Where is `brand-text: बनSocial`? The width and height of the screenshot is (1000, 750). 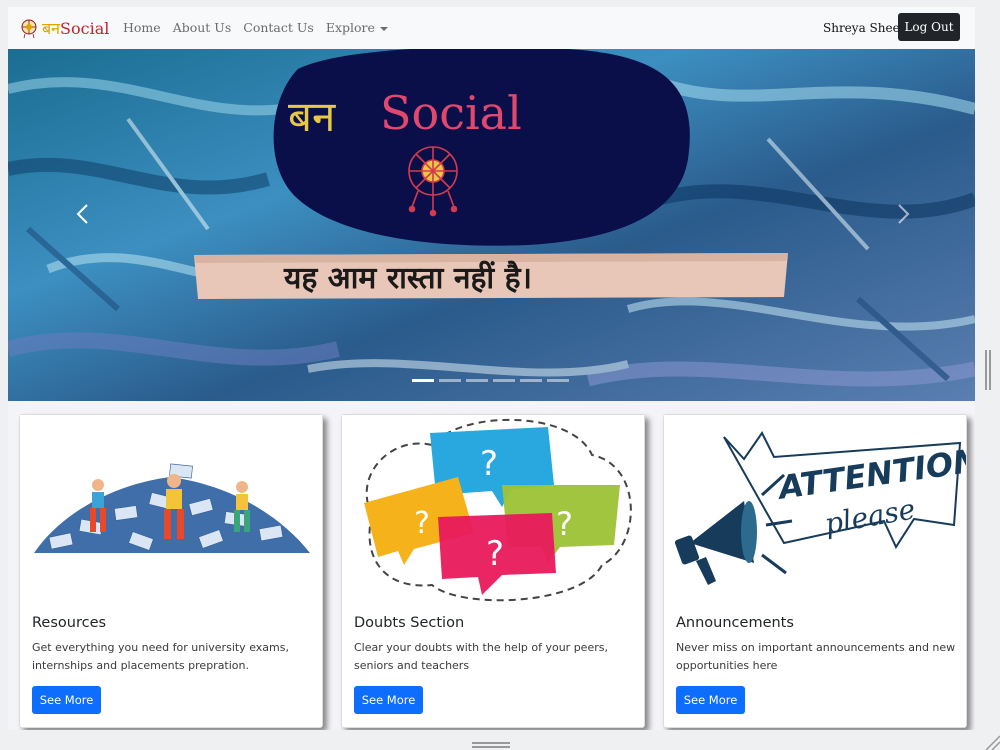
brand-text: बनSocial is located at coordinates (75, 28).